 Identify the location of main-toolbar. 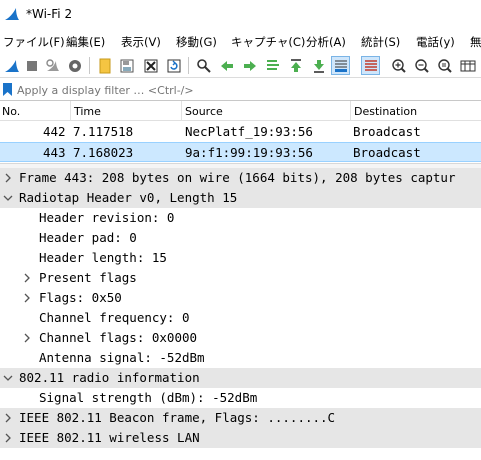
(240, 65).